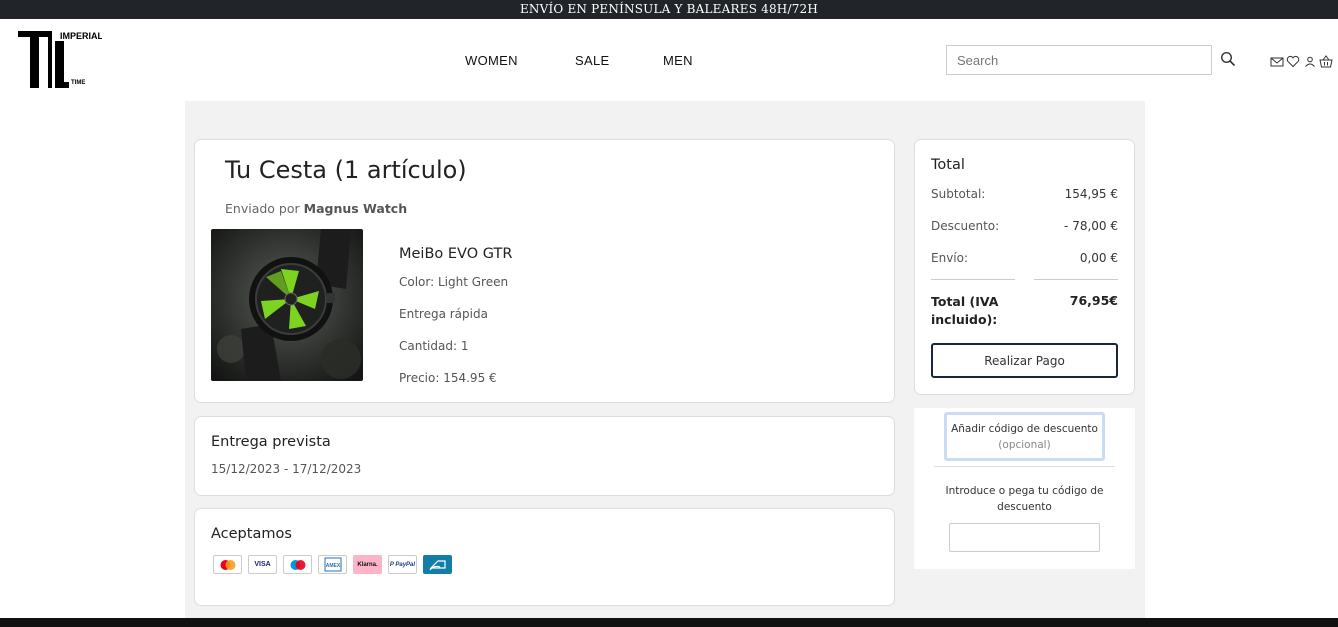  Describe the element at coordinates (1024, 360) in the screenshot. I see `checkout-button: Realizar Pago` at that location.